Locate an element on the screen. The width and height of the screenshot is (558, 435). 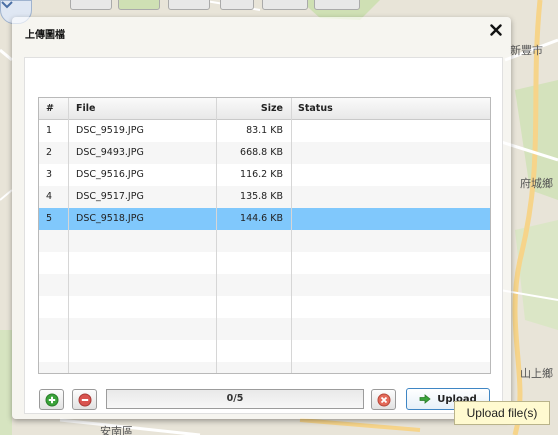
map-place-label: 新豐市 is located at coordinates (526, 50).